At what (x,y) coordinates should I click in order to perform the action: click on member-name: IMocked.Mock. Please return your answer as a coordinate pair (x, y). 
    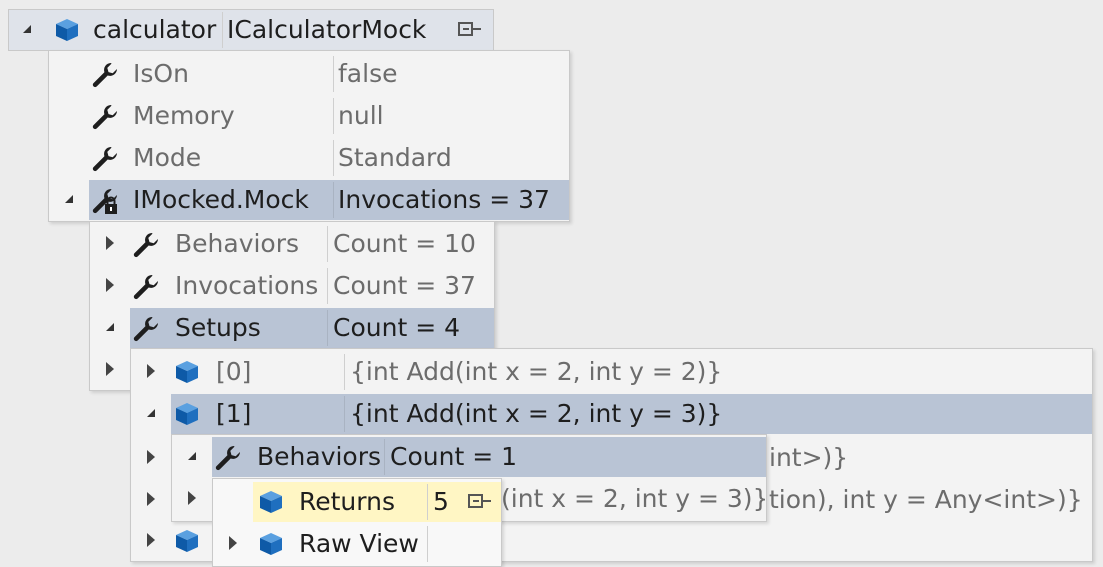
    Looking at the image, I should click on (221, 199).